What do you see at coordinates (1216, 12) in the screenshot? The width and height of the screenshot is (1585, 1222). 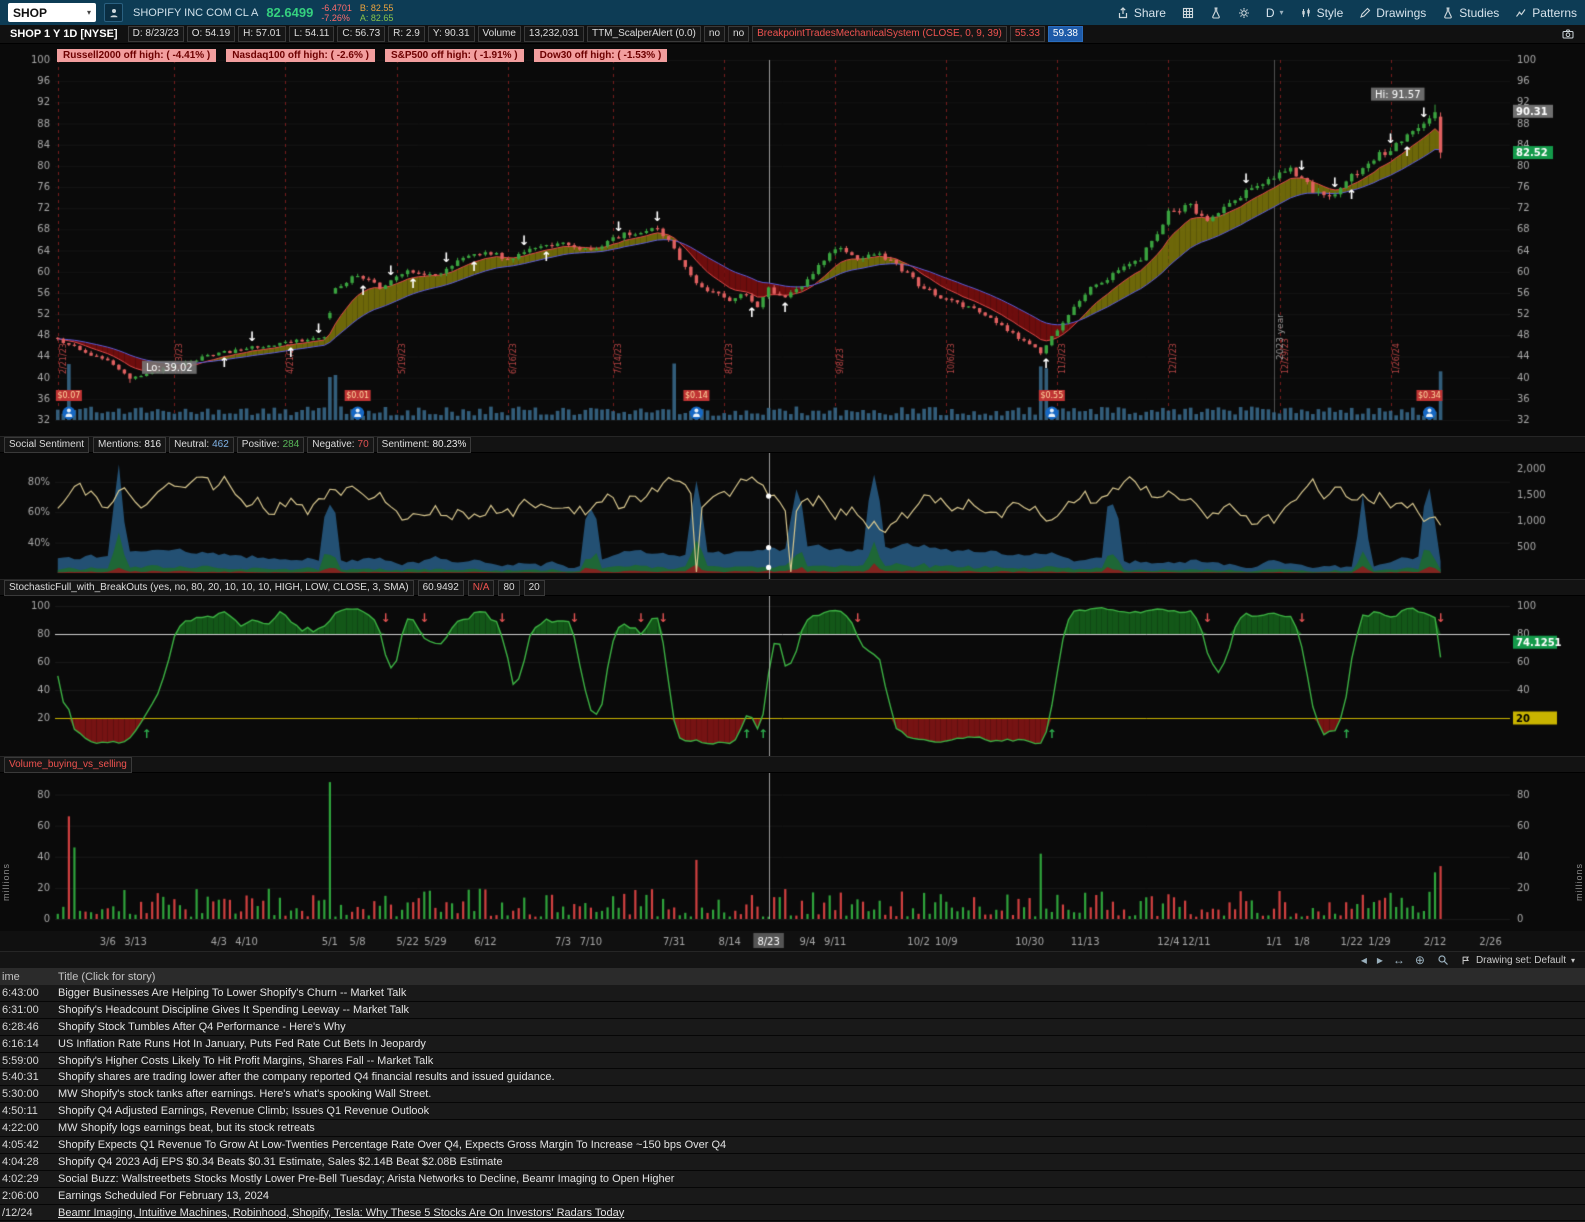 I see `quick-study-button` at bounding box center [1216, 12].